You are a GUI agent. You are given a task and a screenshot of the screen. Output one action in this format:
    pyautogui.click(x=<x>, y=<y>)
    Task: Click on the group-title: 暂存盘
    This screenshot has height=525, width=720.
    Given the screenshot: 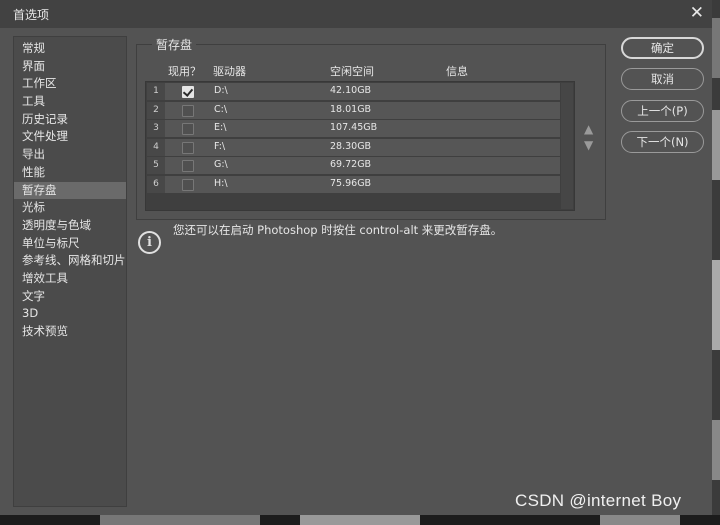 What is the action you would take?
    pyautogui.click(x=174, y=44)
    